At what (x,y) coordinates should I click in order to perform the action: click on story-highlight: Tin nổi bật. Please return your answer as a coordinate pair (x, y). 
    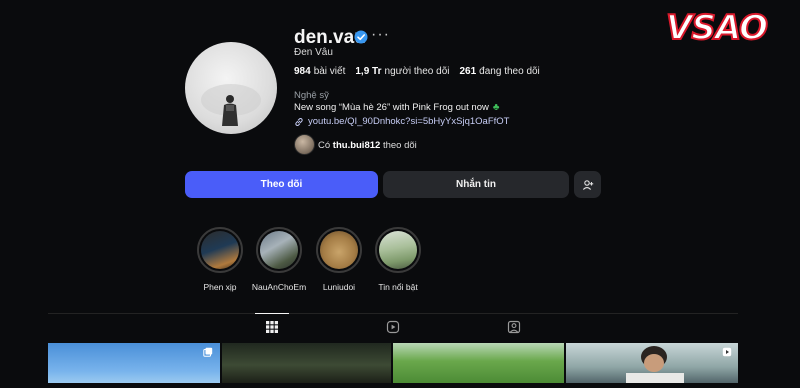
    Looking at the image, I should click on (398, 259).